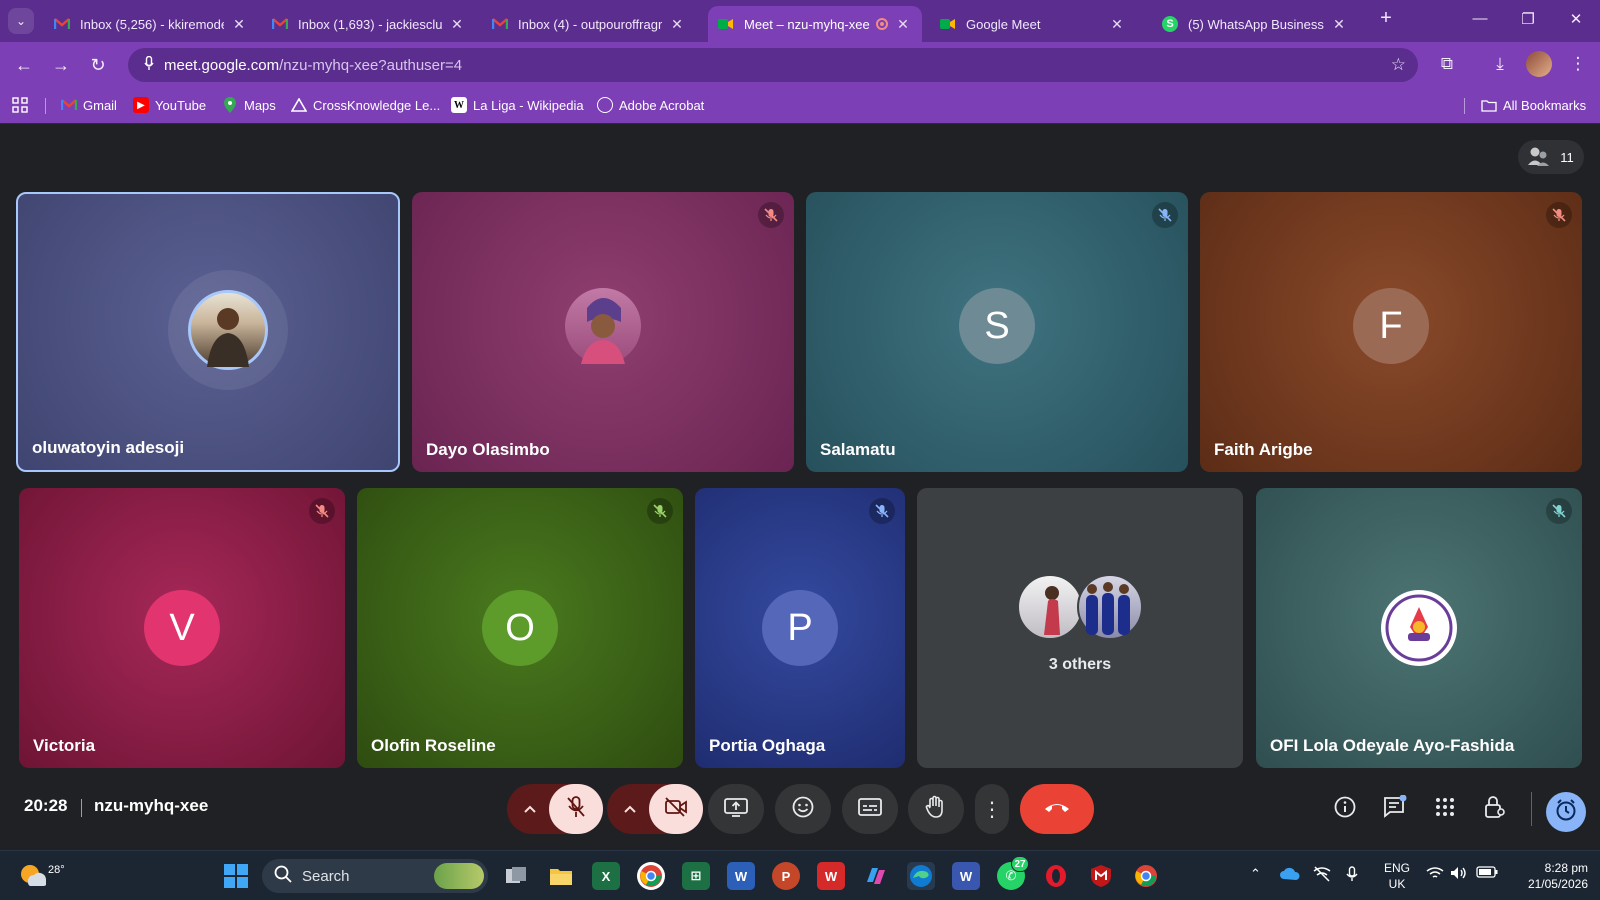 This screenshot has height=900, width=1600. Describe the element at coordinates (1445, 809) in the screenshot. I see `activities-button` at that location.